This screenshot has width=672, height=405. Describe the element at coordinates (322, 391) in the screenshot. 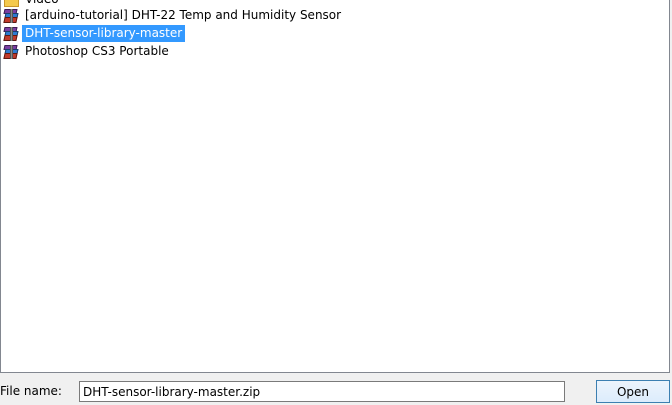

I see `file-name-input` at that location.